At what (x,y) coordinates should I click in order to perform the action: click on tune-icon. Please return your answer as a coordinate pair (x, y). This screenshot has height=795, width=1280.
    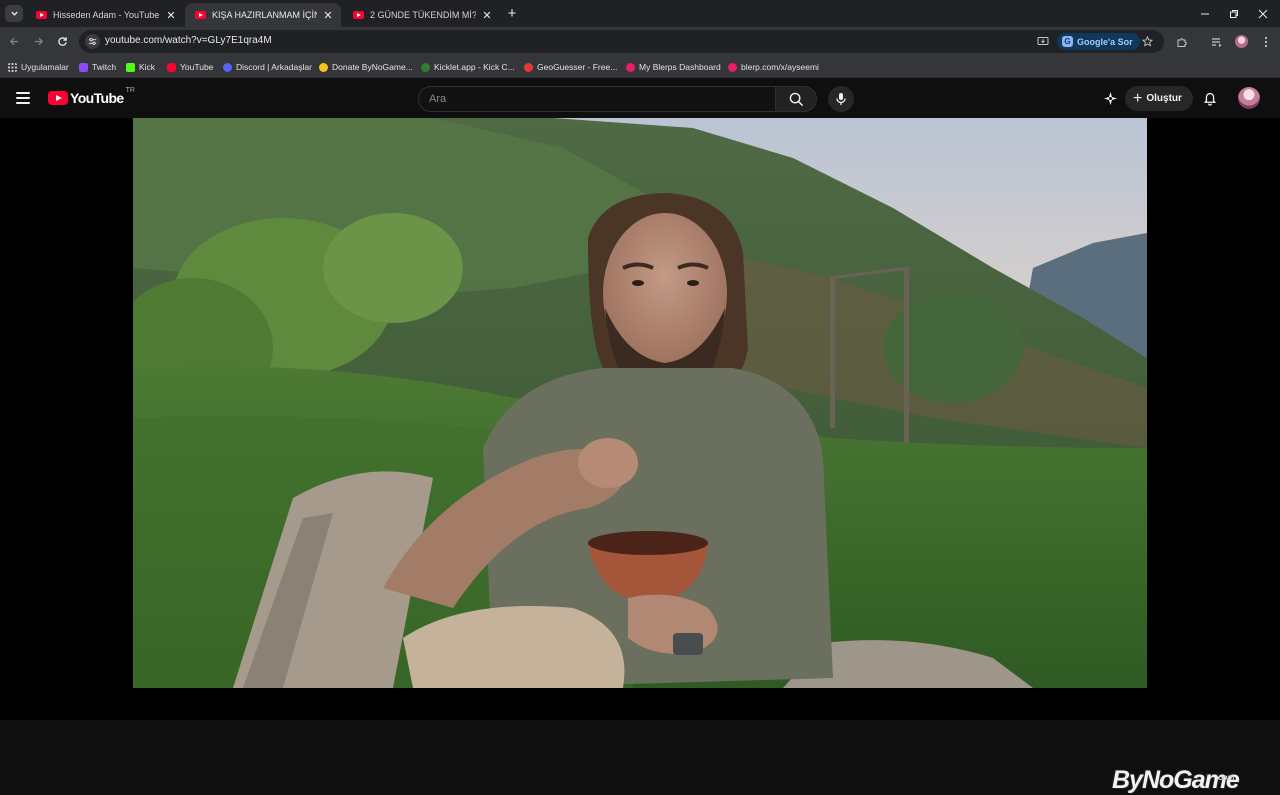
    Looking at the image, I should click on (92, 41).